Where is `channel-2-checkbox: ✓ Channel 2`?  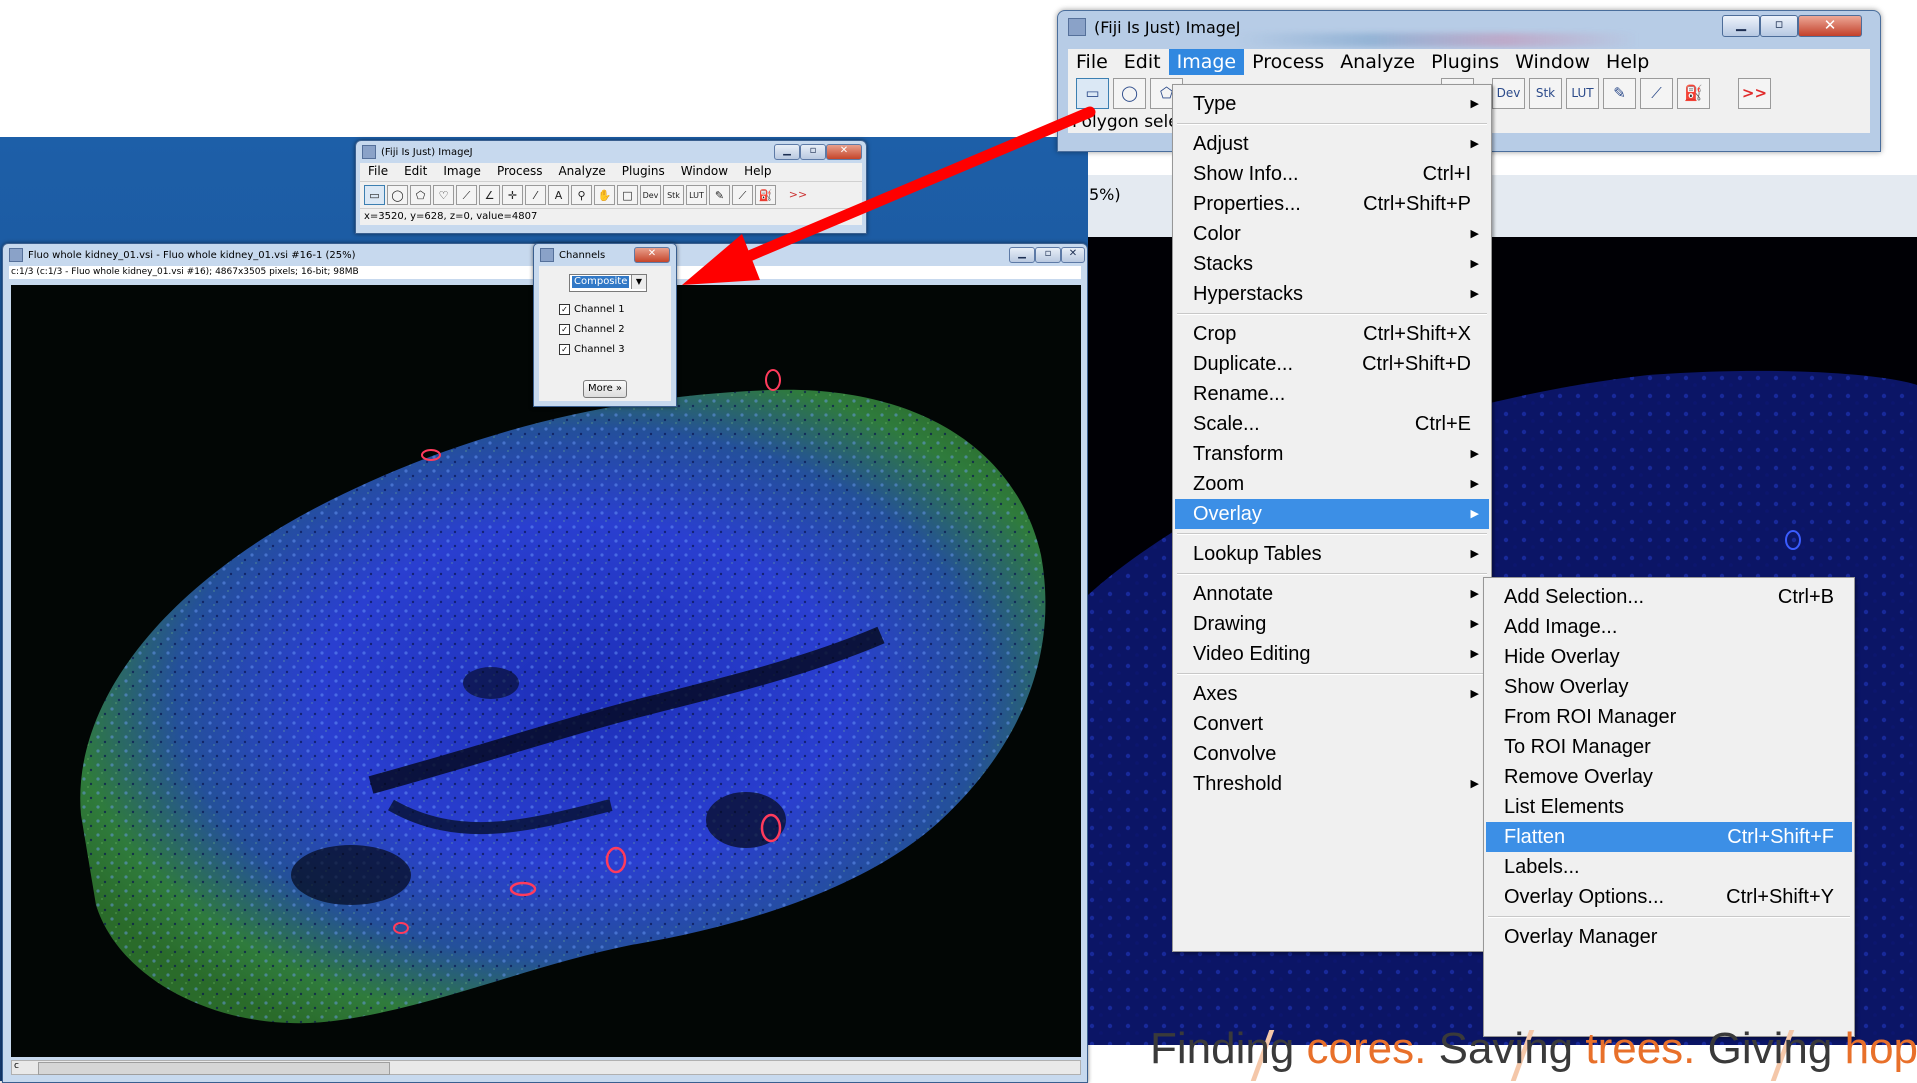 channel-2-checkbox: ✓ Channel 2 is located at coordinates (592, 329).